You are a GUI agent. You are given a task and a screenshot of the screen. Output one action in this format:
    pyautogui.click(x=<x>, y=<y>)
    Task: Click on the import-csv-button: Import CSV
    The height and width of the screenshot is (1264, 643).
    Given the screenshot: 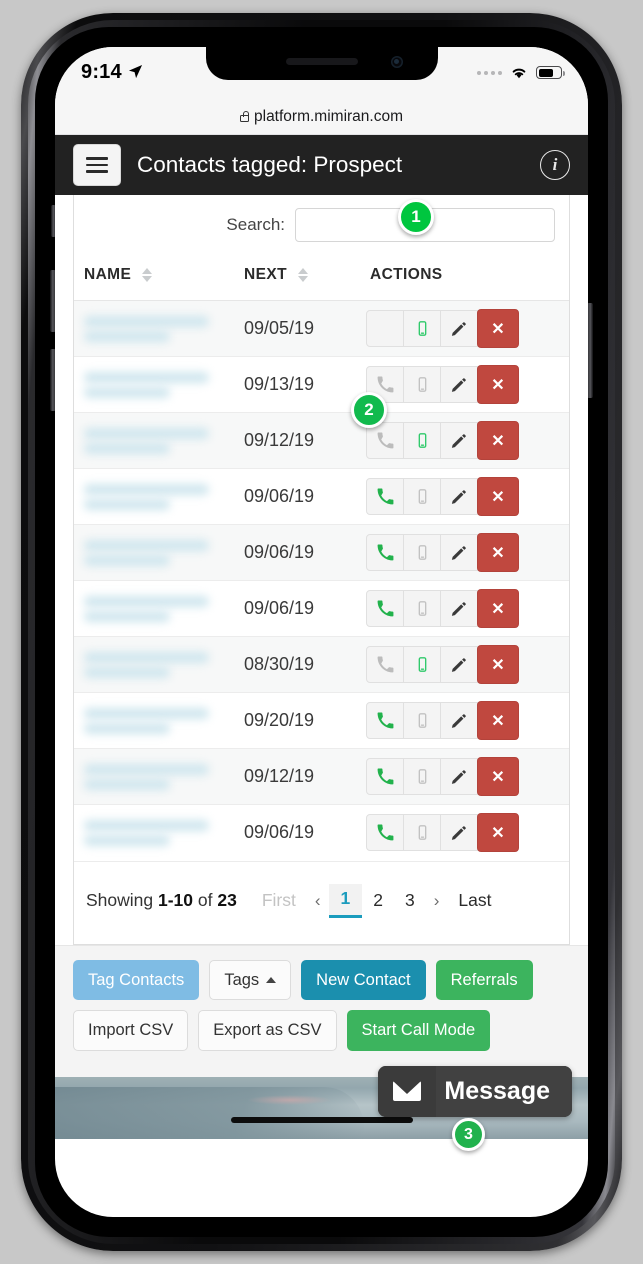 What is the action you would take?
    pyautogui.click(x=131, y=1030)
    